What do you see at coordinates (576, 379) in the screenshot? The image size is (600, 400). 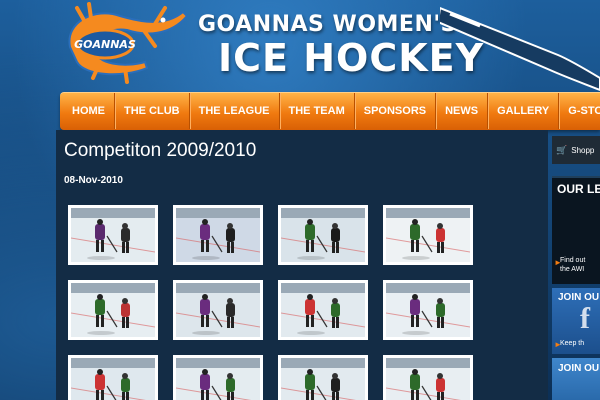 I see `join-banner: JOIN OU` at bounding box center [576, 379].